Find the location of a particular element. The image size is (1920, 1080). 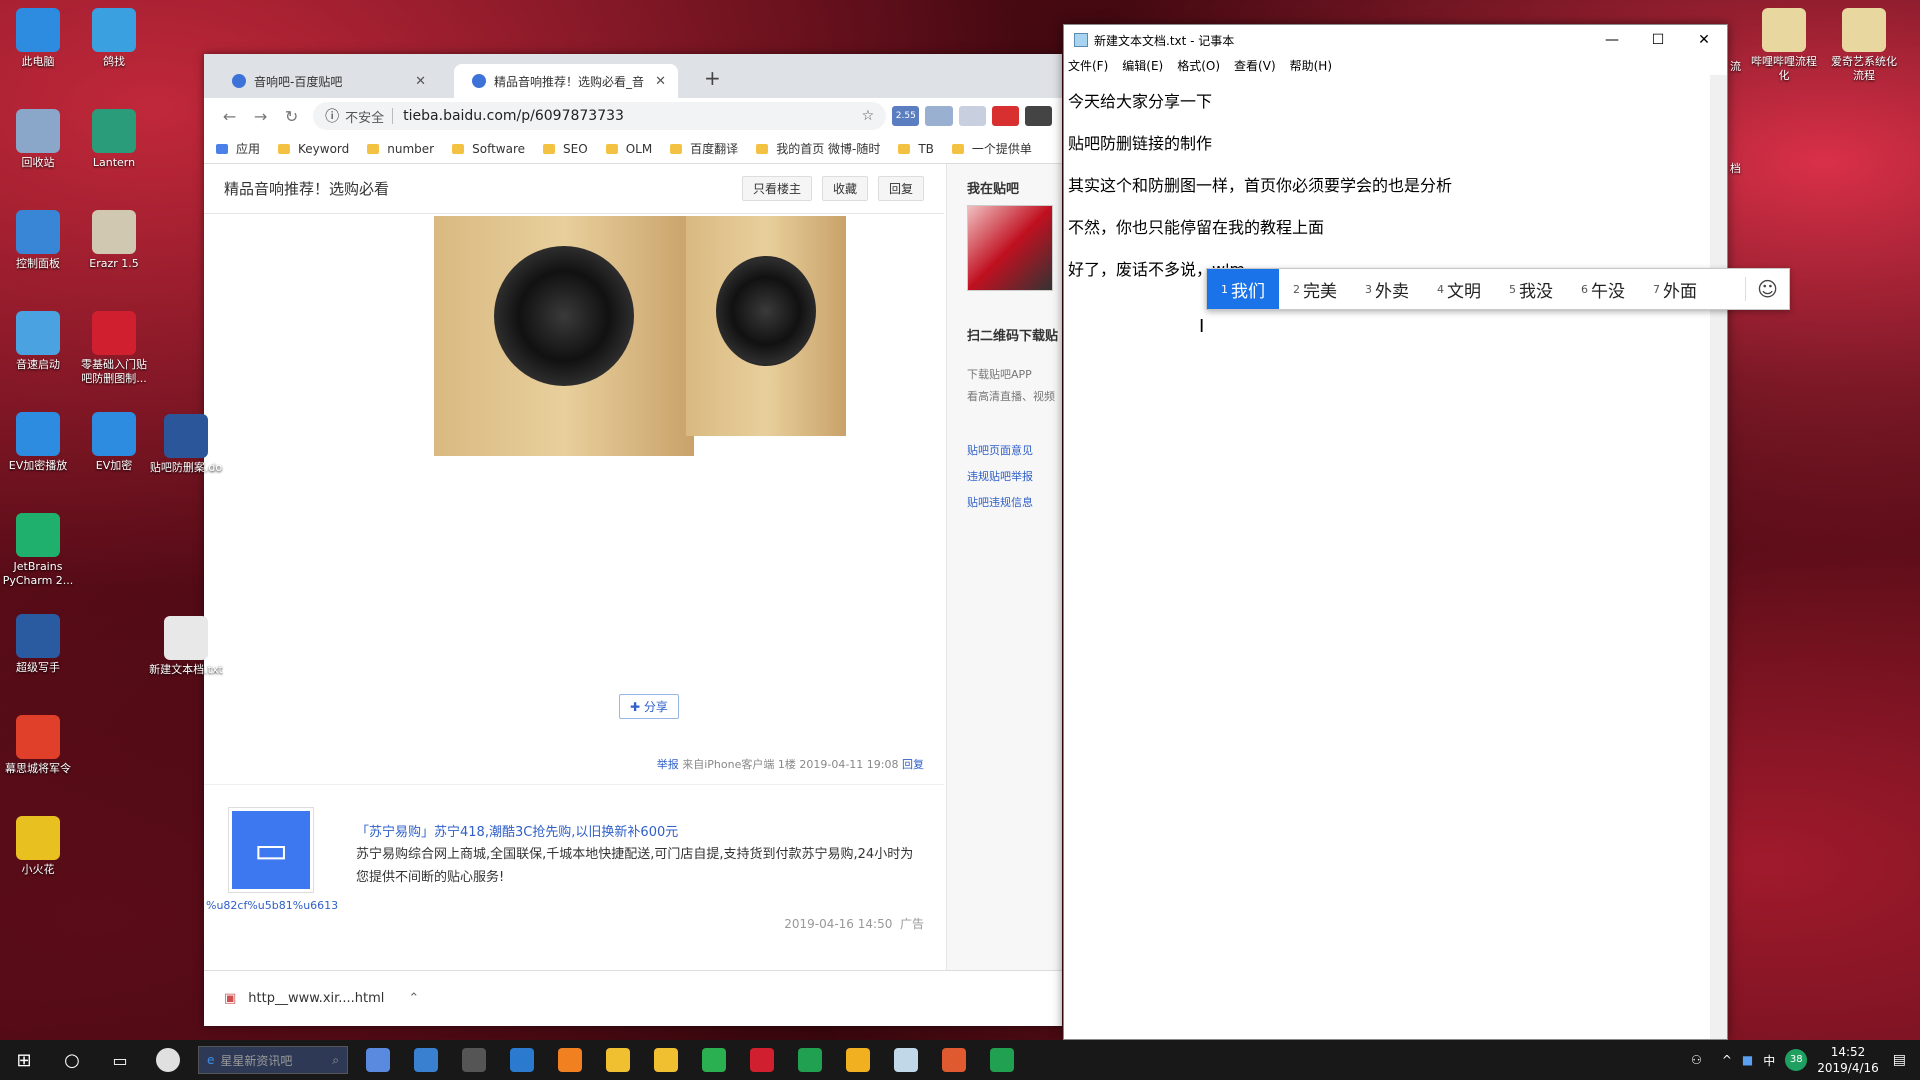

desktop-icon: 贴吧防删案.do is located at coordinates (186, 444).